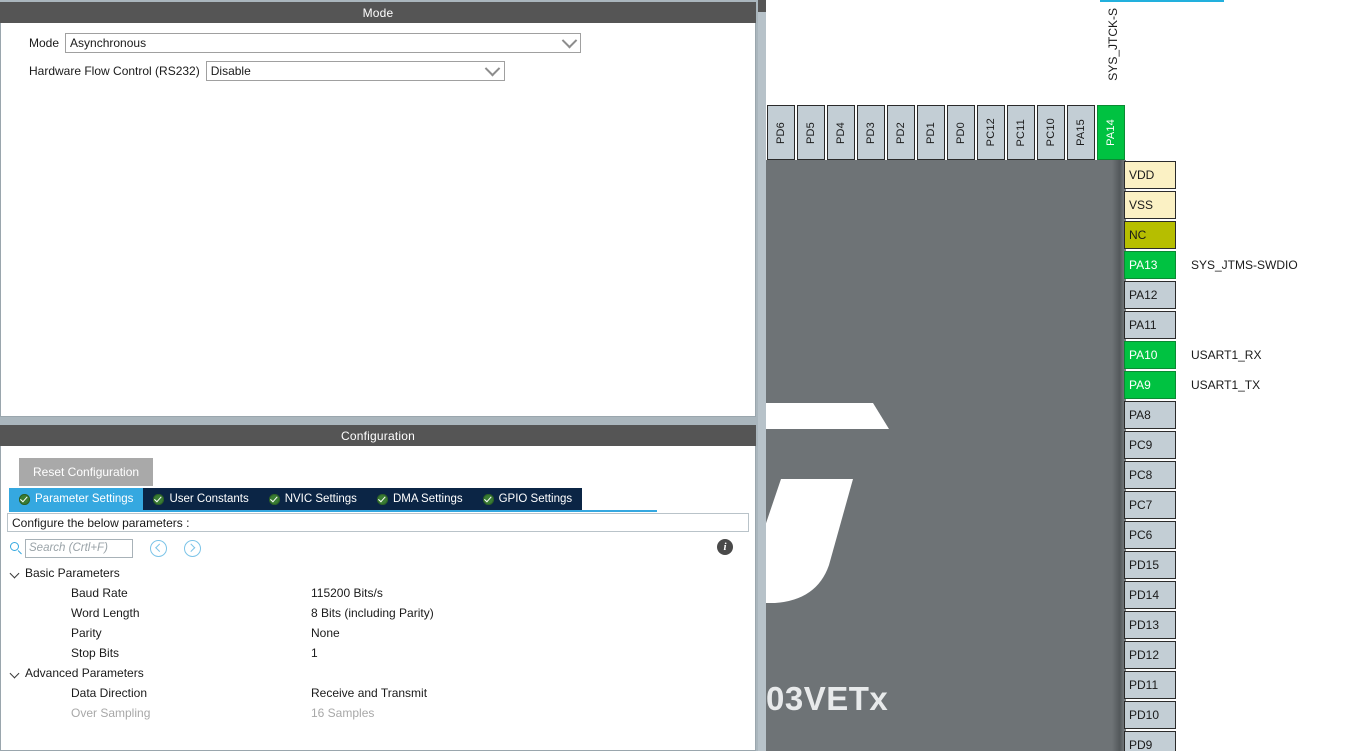  I want to click on chip-pin-pd9: PD9, so click(1150, 741).